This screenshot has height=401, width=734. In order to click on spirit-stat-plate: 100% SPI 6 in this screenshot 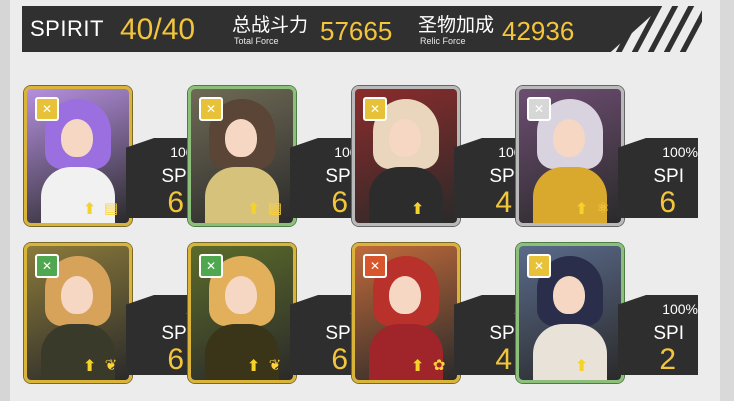, I will do `click(658, 178)`.